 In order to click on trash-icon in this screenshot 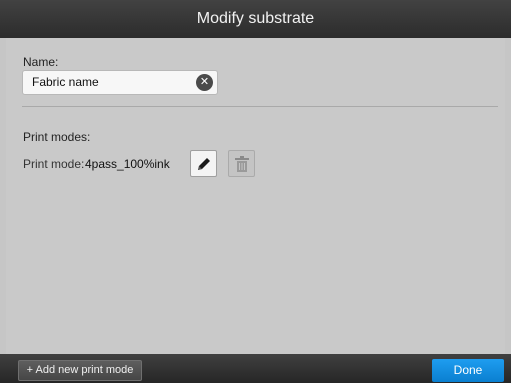, I will do `click(242, 164)`.